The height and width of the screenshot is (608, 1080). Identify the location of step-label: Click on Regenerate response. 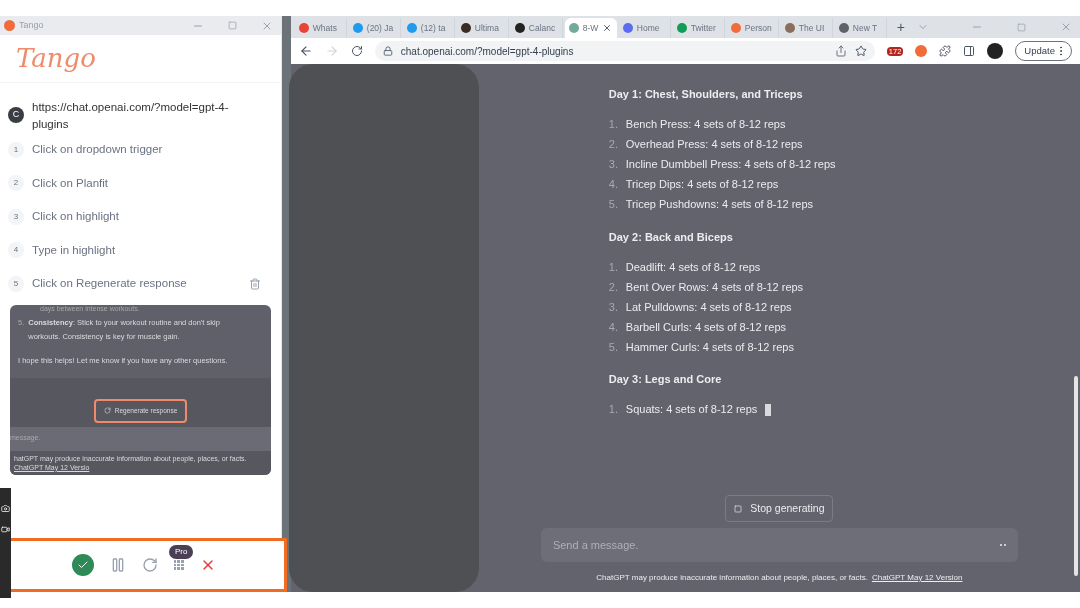
(110, 284).